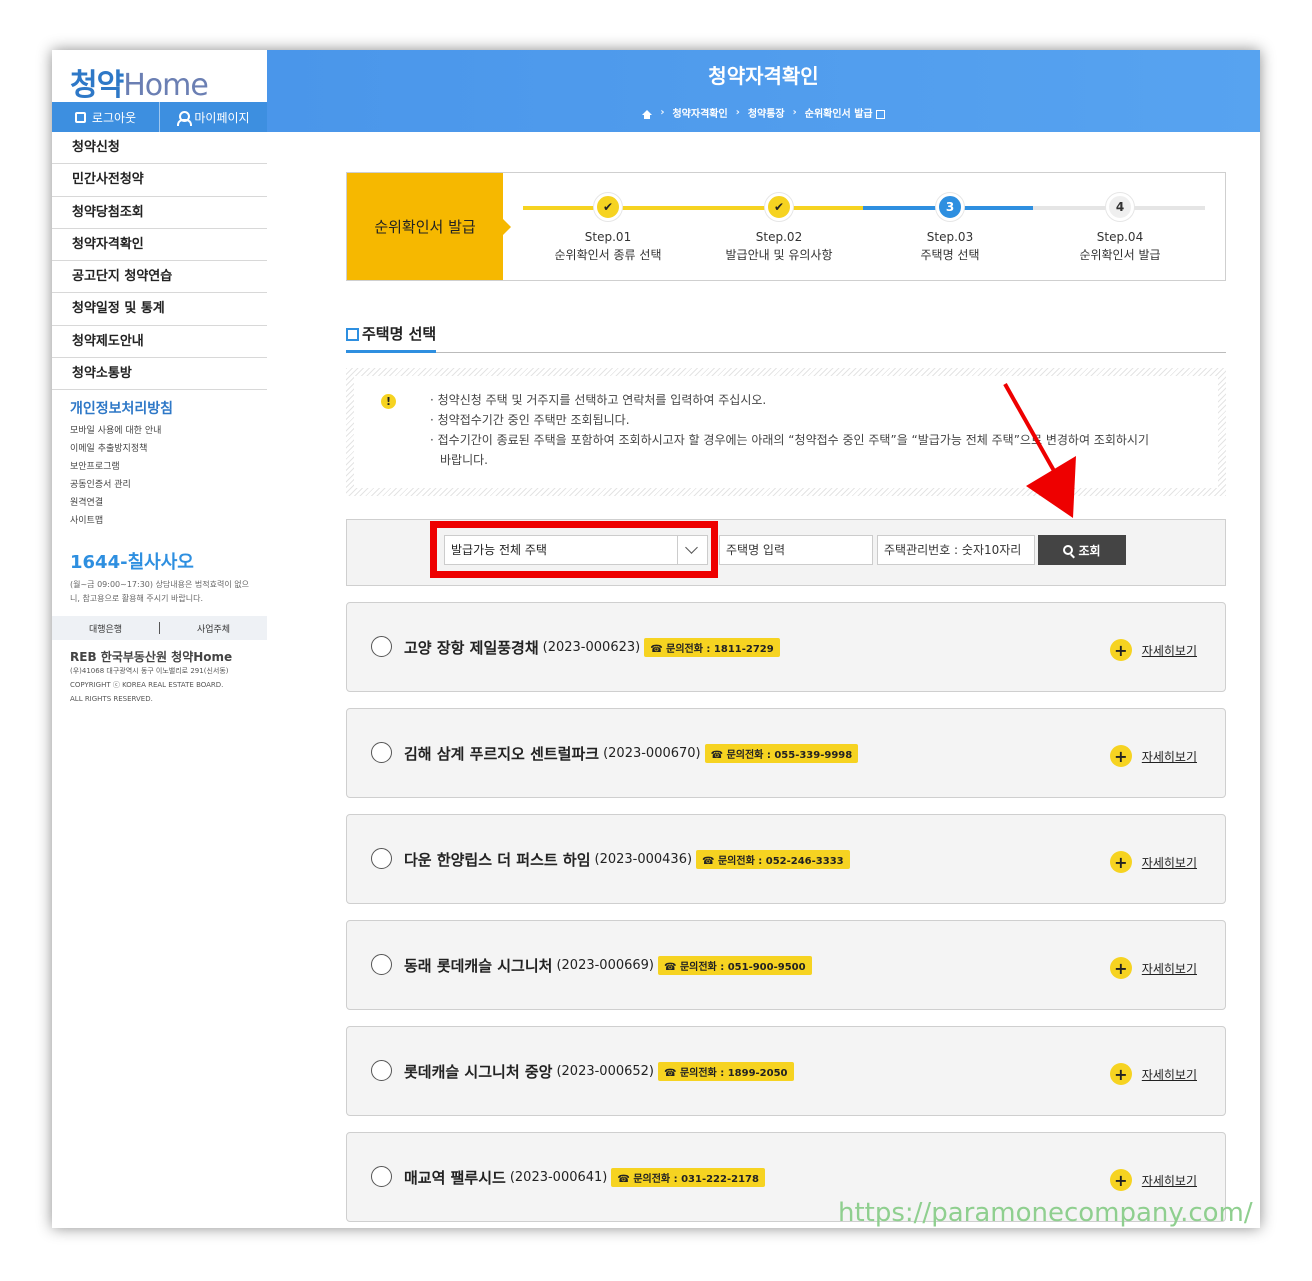 This screenshot has height=1281, width=1312. What do you see at coordinates (1045, 1213) in the screenshot?
I see `watermark: https://paramonecompany.com/` at bounding box center [1045, 1213].